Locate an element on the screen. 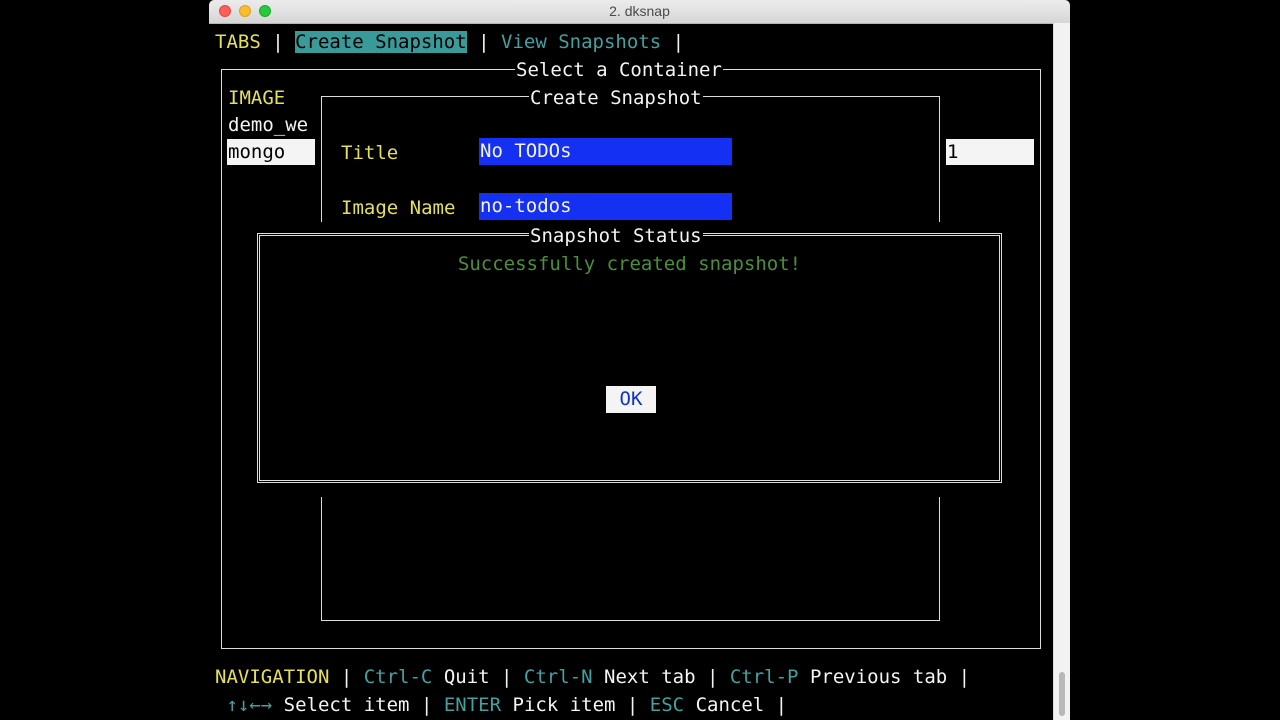 The width and height of the screenshot is (1280, 720). image-name-field-label: Image Name is located at coordinates (398, 208).